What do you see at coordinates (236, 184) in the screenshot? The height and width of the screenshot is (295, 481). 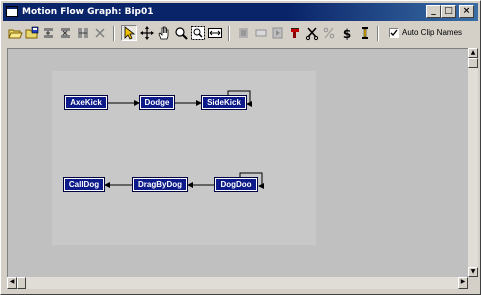 I see `node-dogdoo: DogDoo` at bounding box center [236, 184].